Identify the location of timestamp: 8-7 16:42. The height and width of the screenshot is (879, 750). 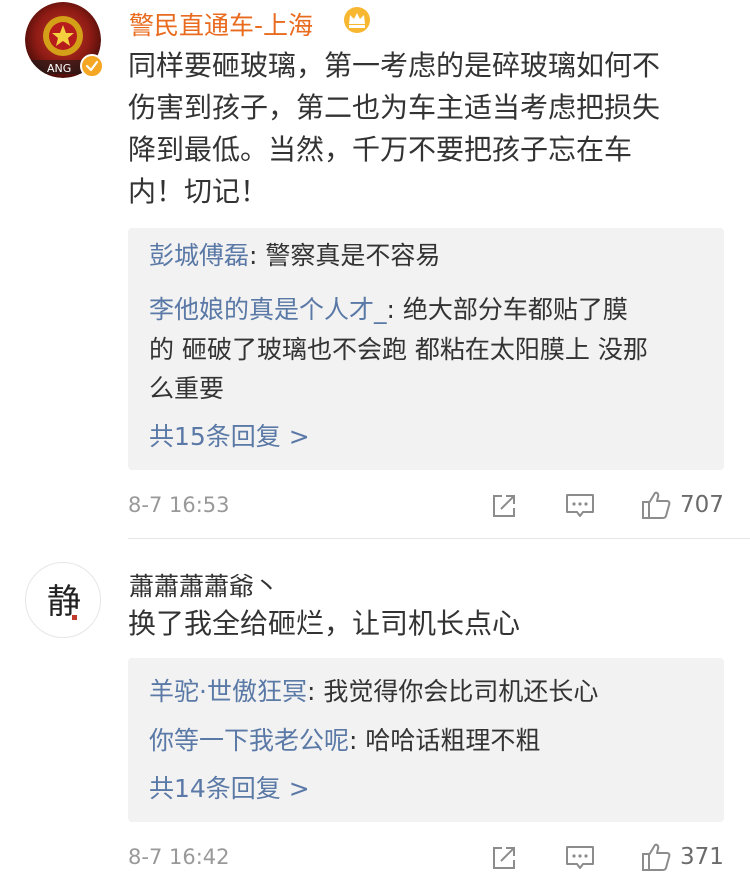
(179, 857).